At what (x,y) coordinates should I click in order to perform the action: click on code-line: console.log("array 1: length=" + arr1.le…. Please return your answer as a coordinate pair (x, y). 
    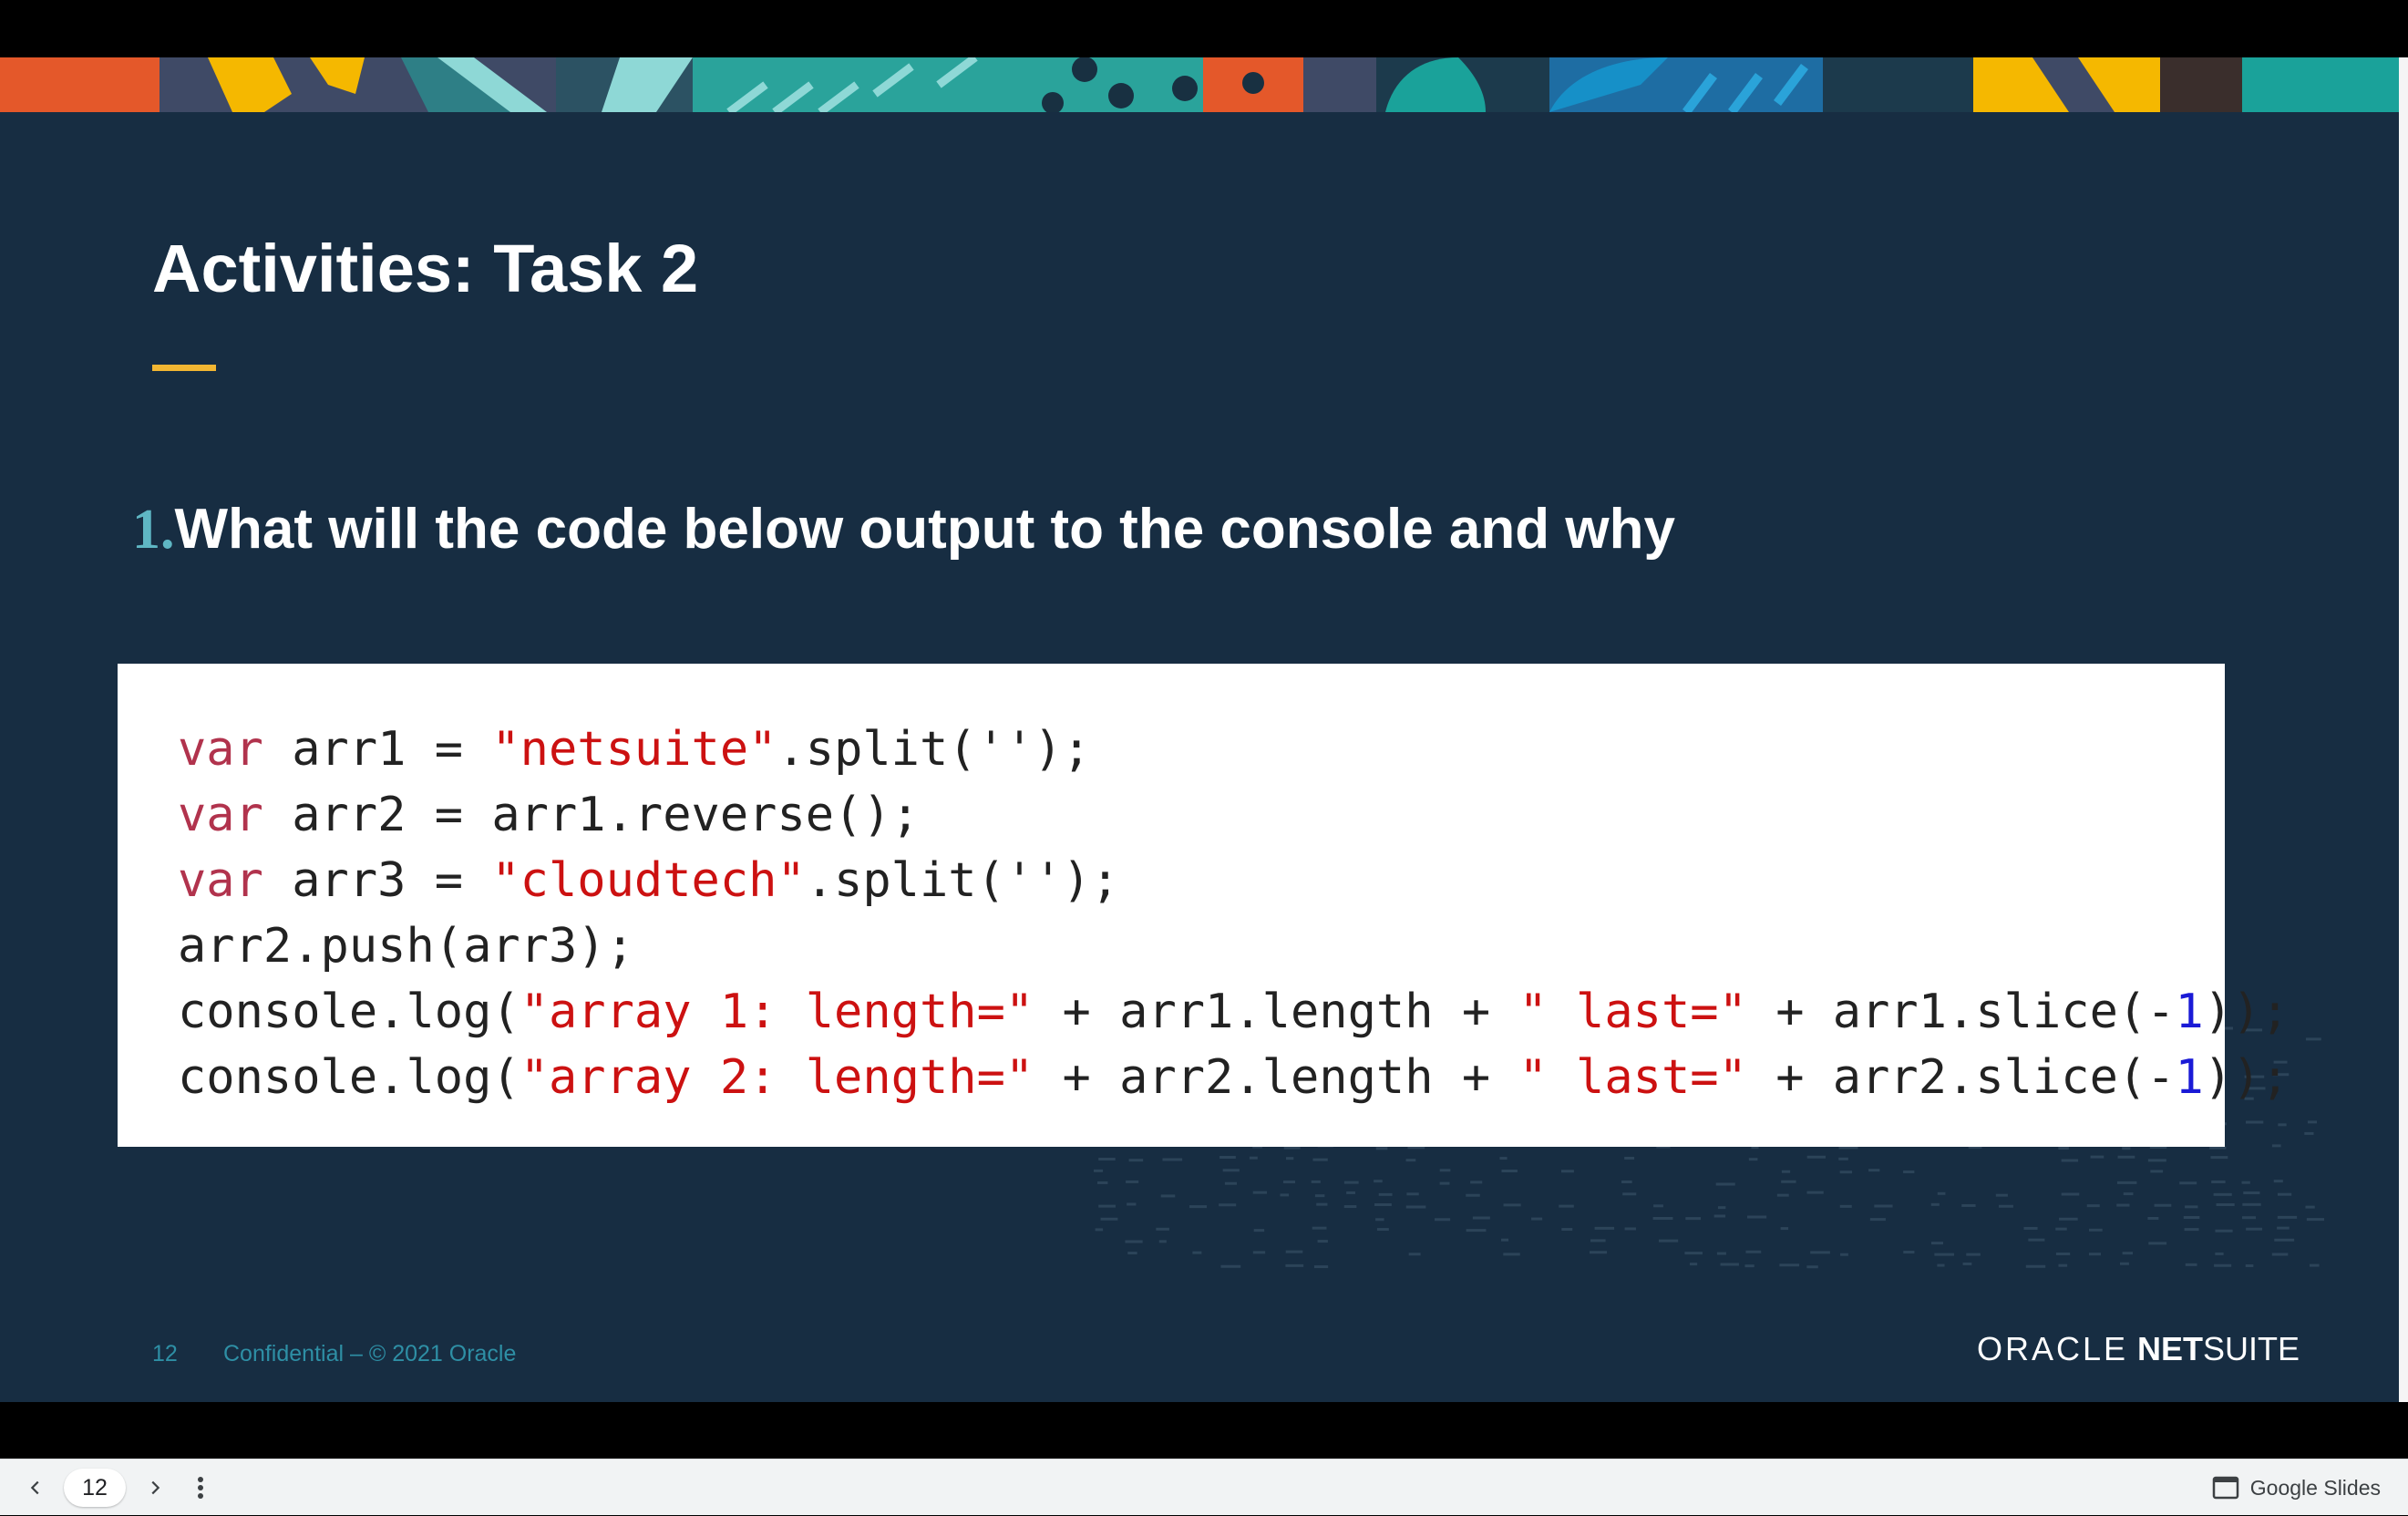
    Looking at the image, I should click on (1234, 1012).